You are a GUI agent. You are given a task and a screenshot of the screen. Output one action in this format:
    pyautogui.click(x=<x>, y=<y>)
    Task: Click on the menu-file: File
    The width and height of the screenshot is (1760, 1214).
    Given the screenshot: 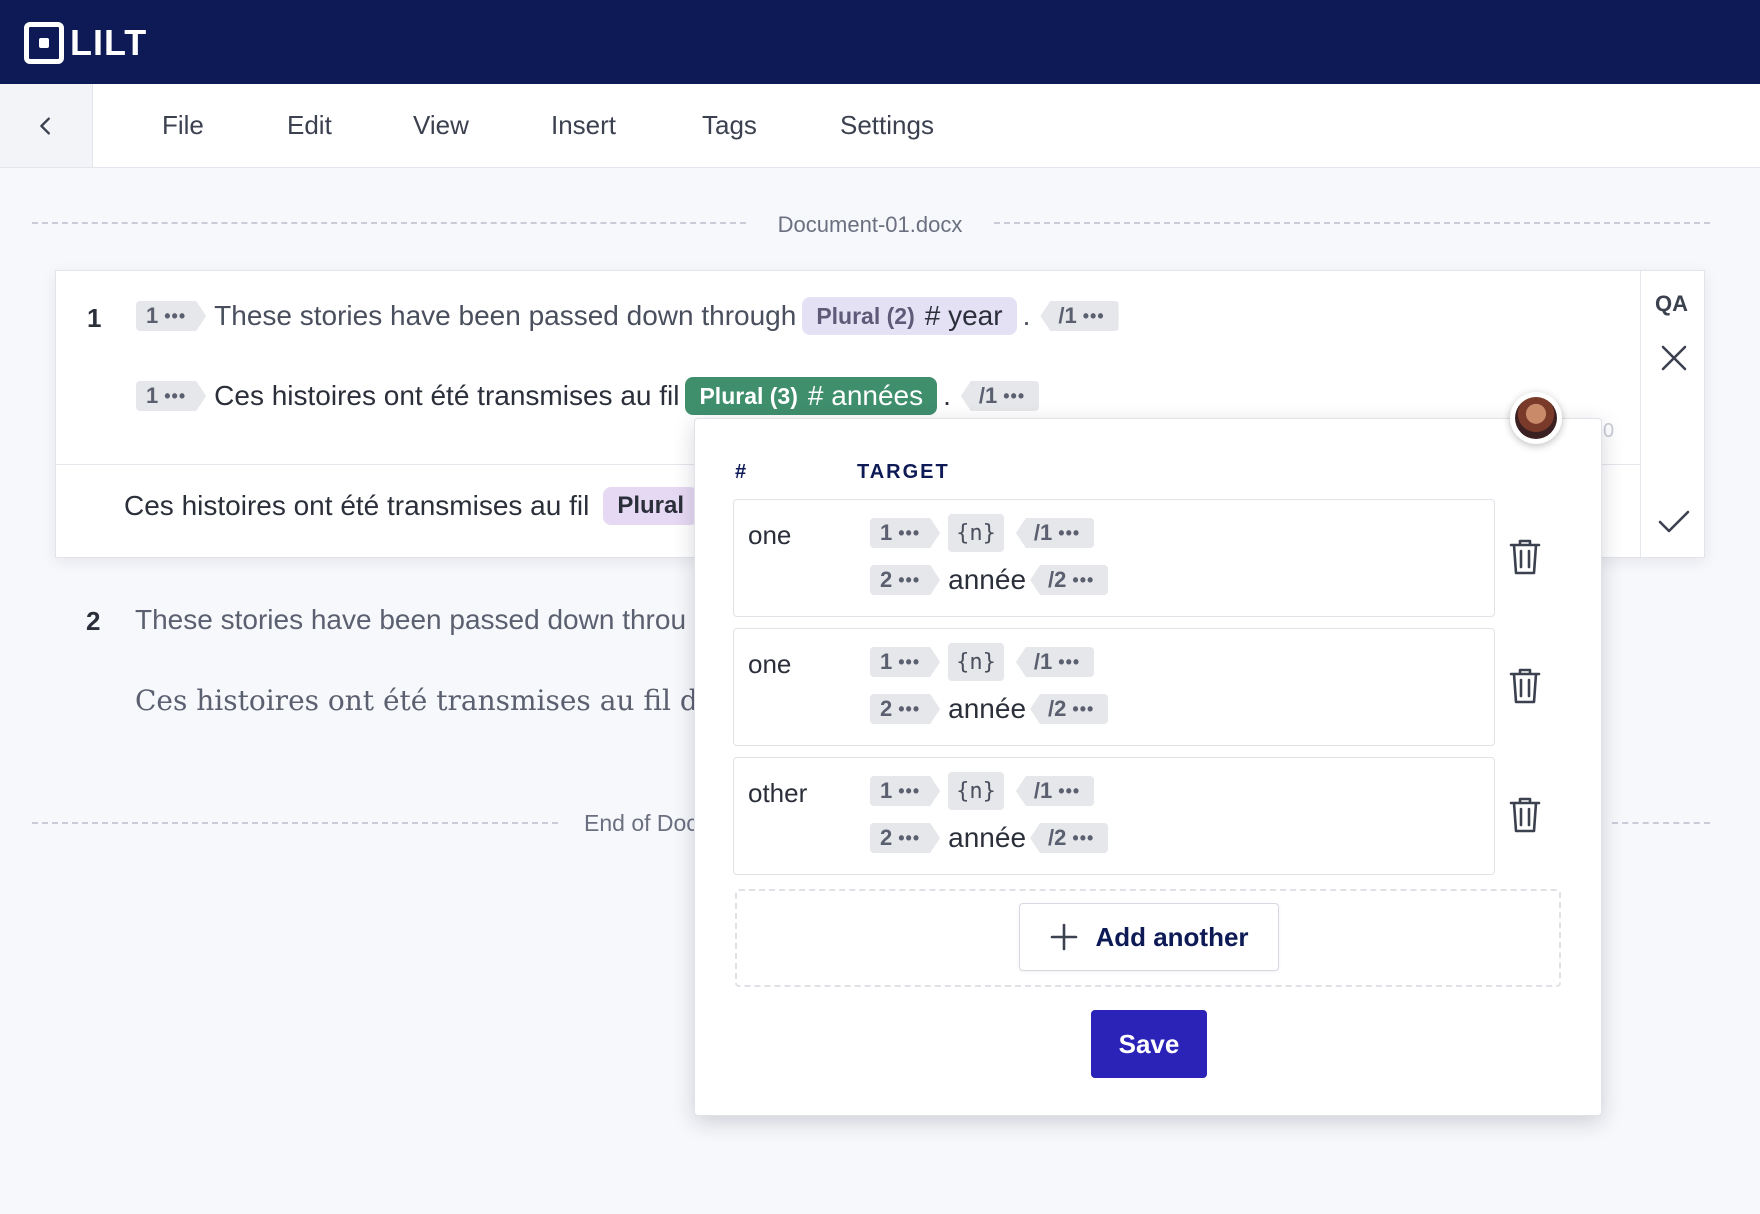 What is the action you would take?
    pyautogui.click(x=183, y=125)
    